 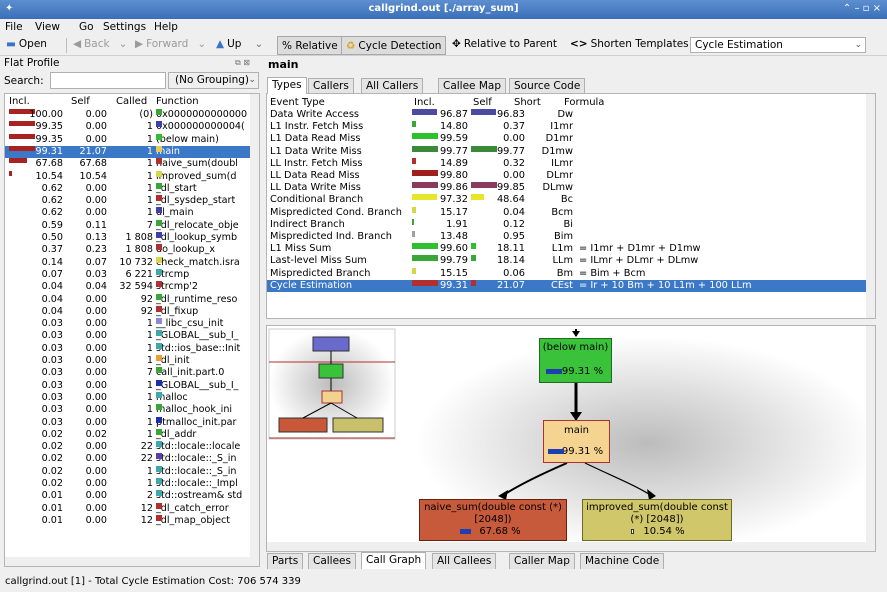 I want to click on graph-node-below-main: (below main) 99.31 %, so click(x=575, y=360).